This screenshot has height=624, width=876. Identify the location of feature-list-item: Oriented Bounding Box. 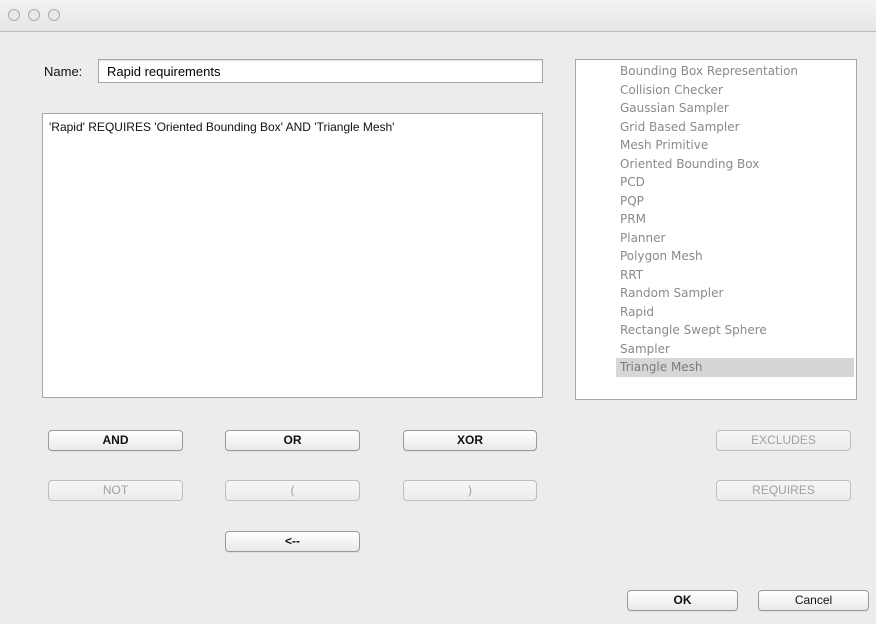
(735, 164).